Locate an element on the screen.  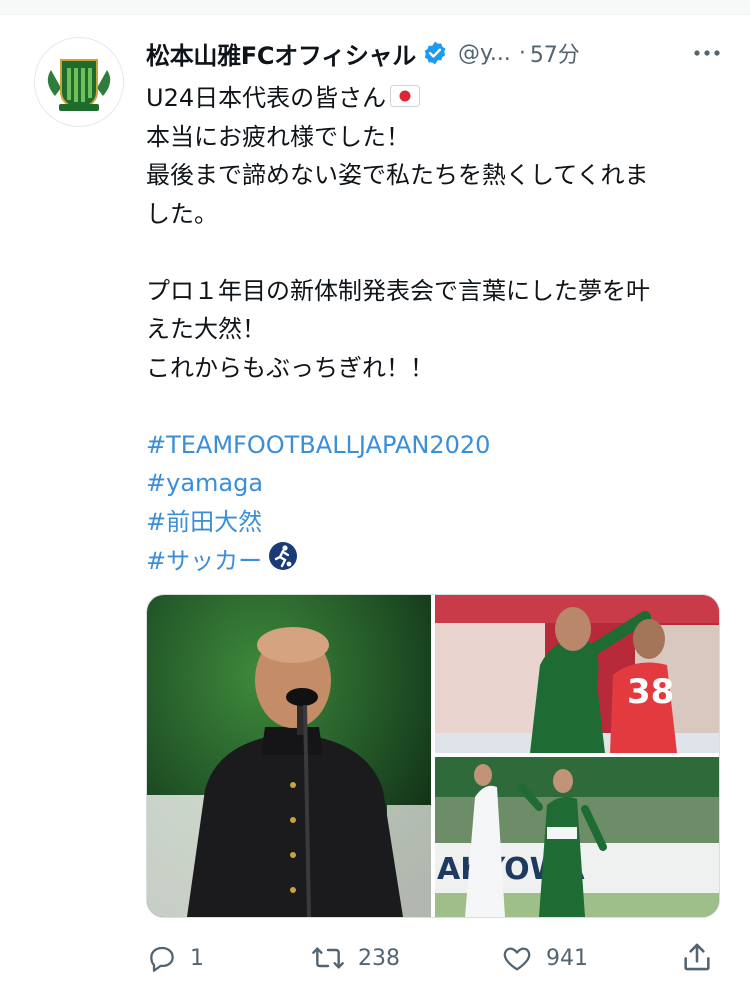
tweet-line: プロ１年目の新体制発表会で言葉にした夢を叶 is located at coordinates (398, 290).